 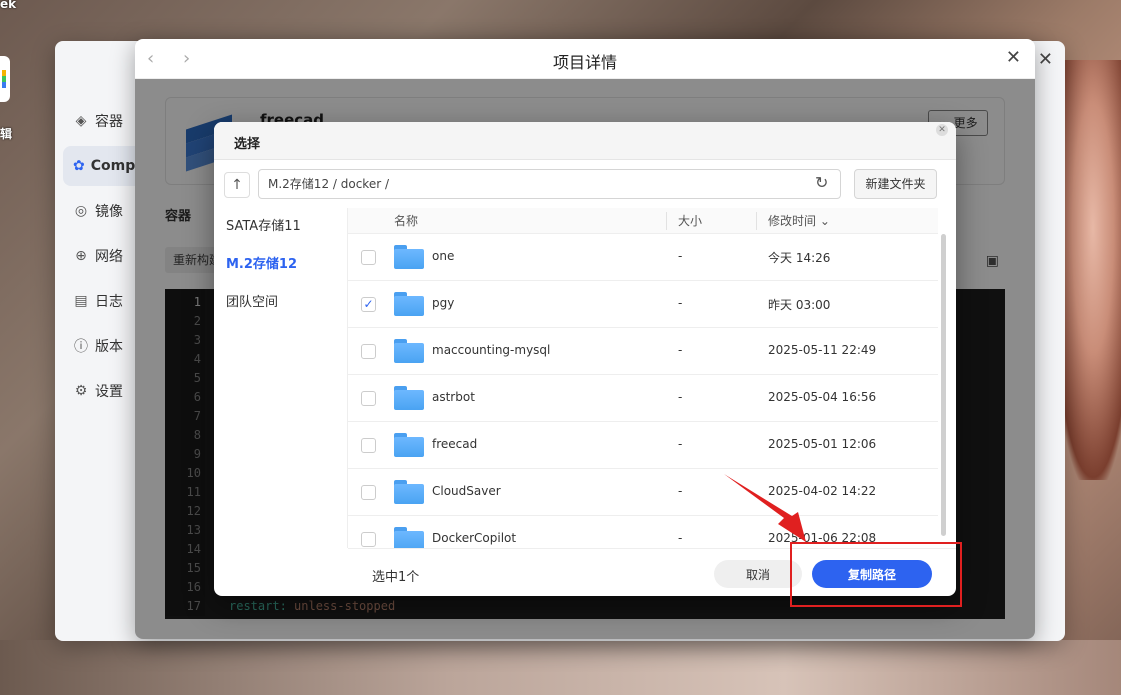 I want to click on globe-icon: ⊕, so click(x=81, y=256).